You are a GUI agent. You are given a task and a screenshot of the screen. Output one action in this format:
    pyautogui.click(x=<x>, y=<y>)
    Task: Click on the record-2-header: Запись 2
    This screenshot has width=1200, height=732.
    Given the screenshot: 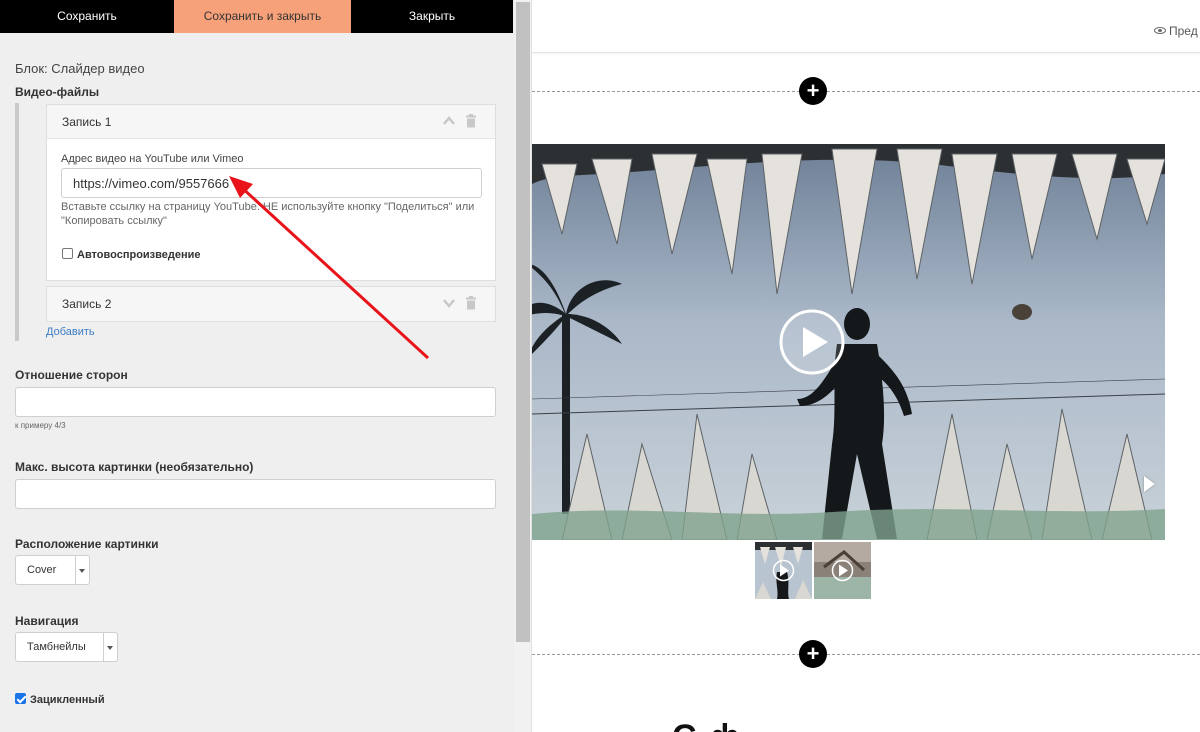 What is the action you would take?
    pyautogui.click(x=271, y=304)
    